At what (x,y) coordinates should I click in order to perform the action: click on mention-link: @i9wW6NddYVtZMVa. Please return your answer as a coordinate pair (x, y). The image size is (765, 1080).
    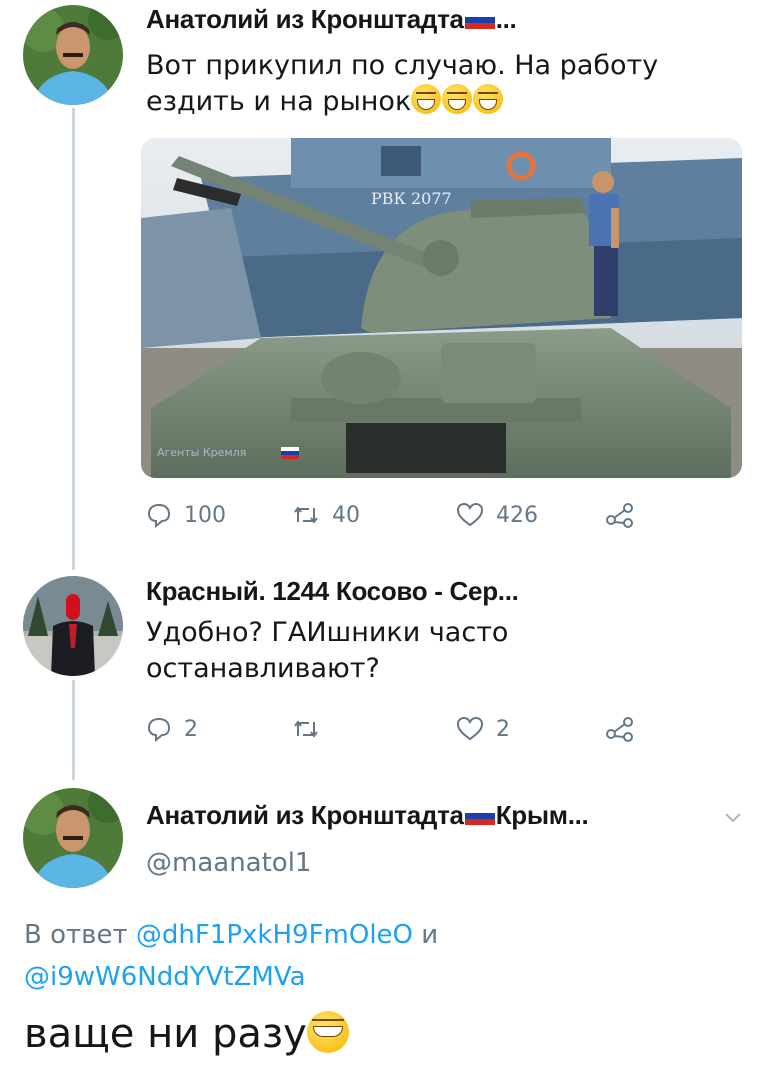
    Looking at the image, I should click on (165, 977).